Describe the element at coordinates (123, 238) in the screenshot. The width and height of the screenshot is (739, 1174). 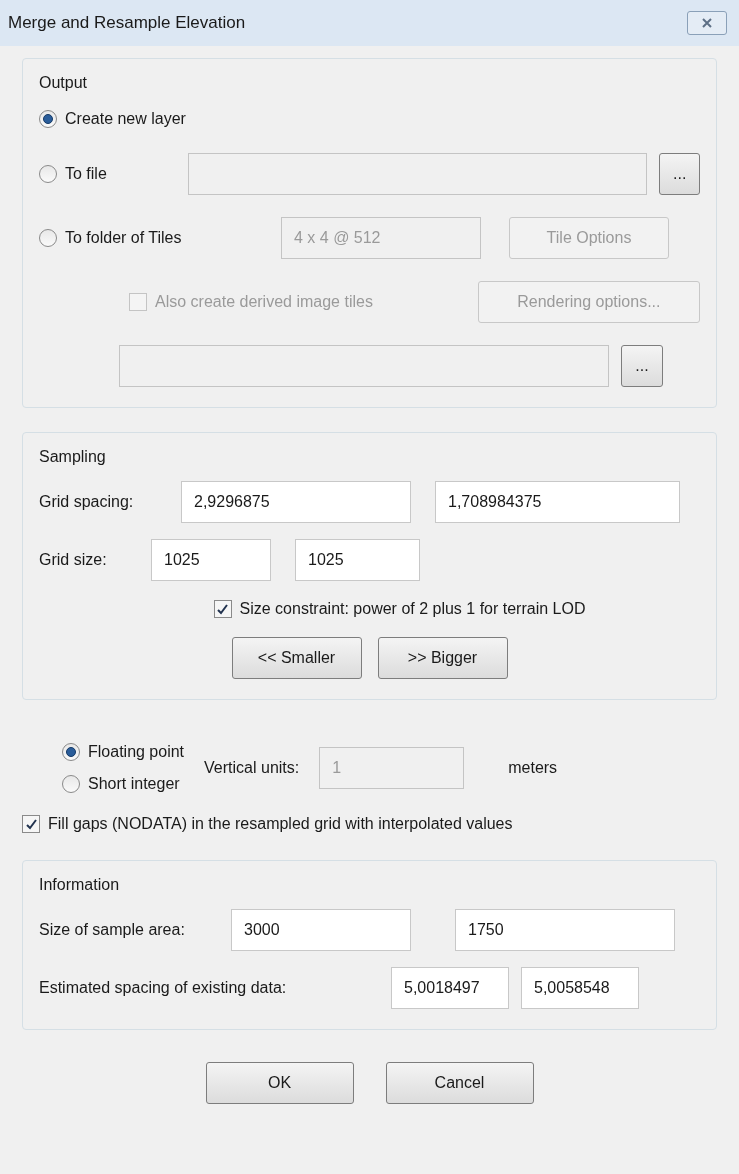
I see `radio-label: To folder of Tiles` at that location.